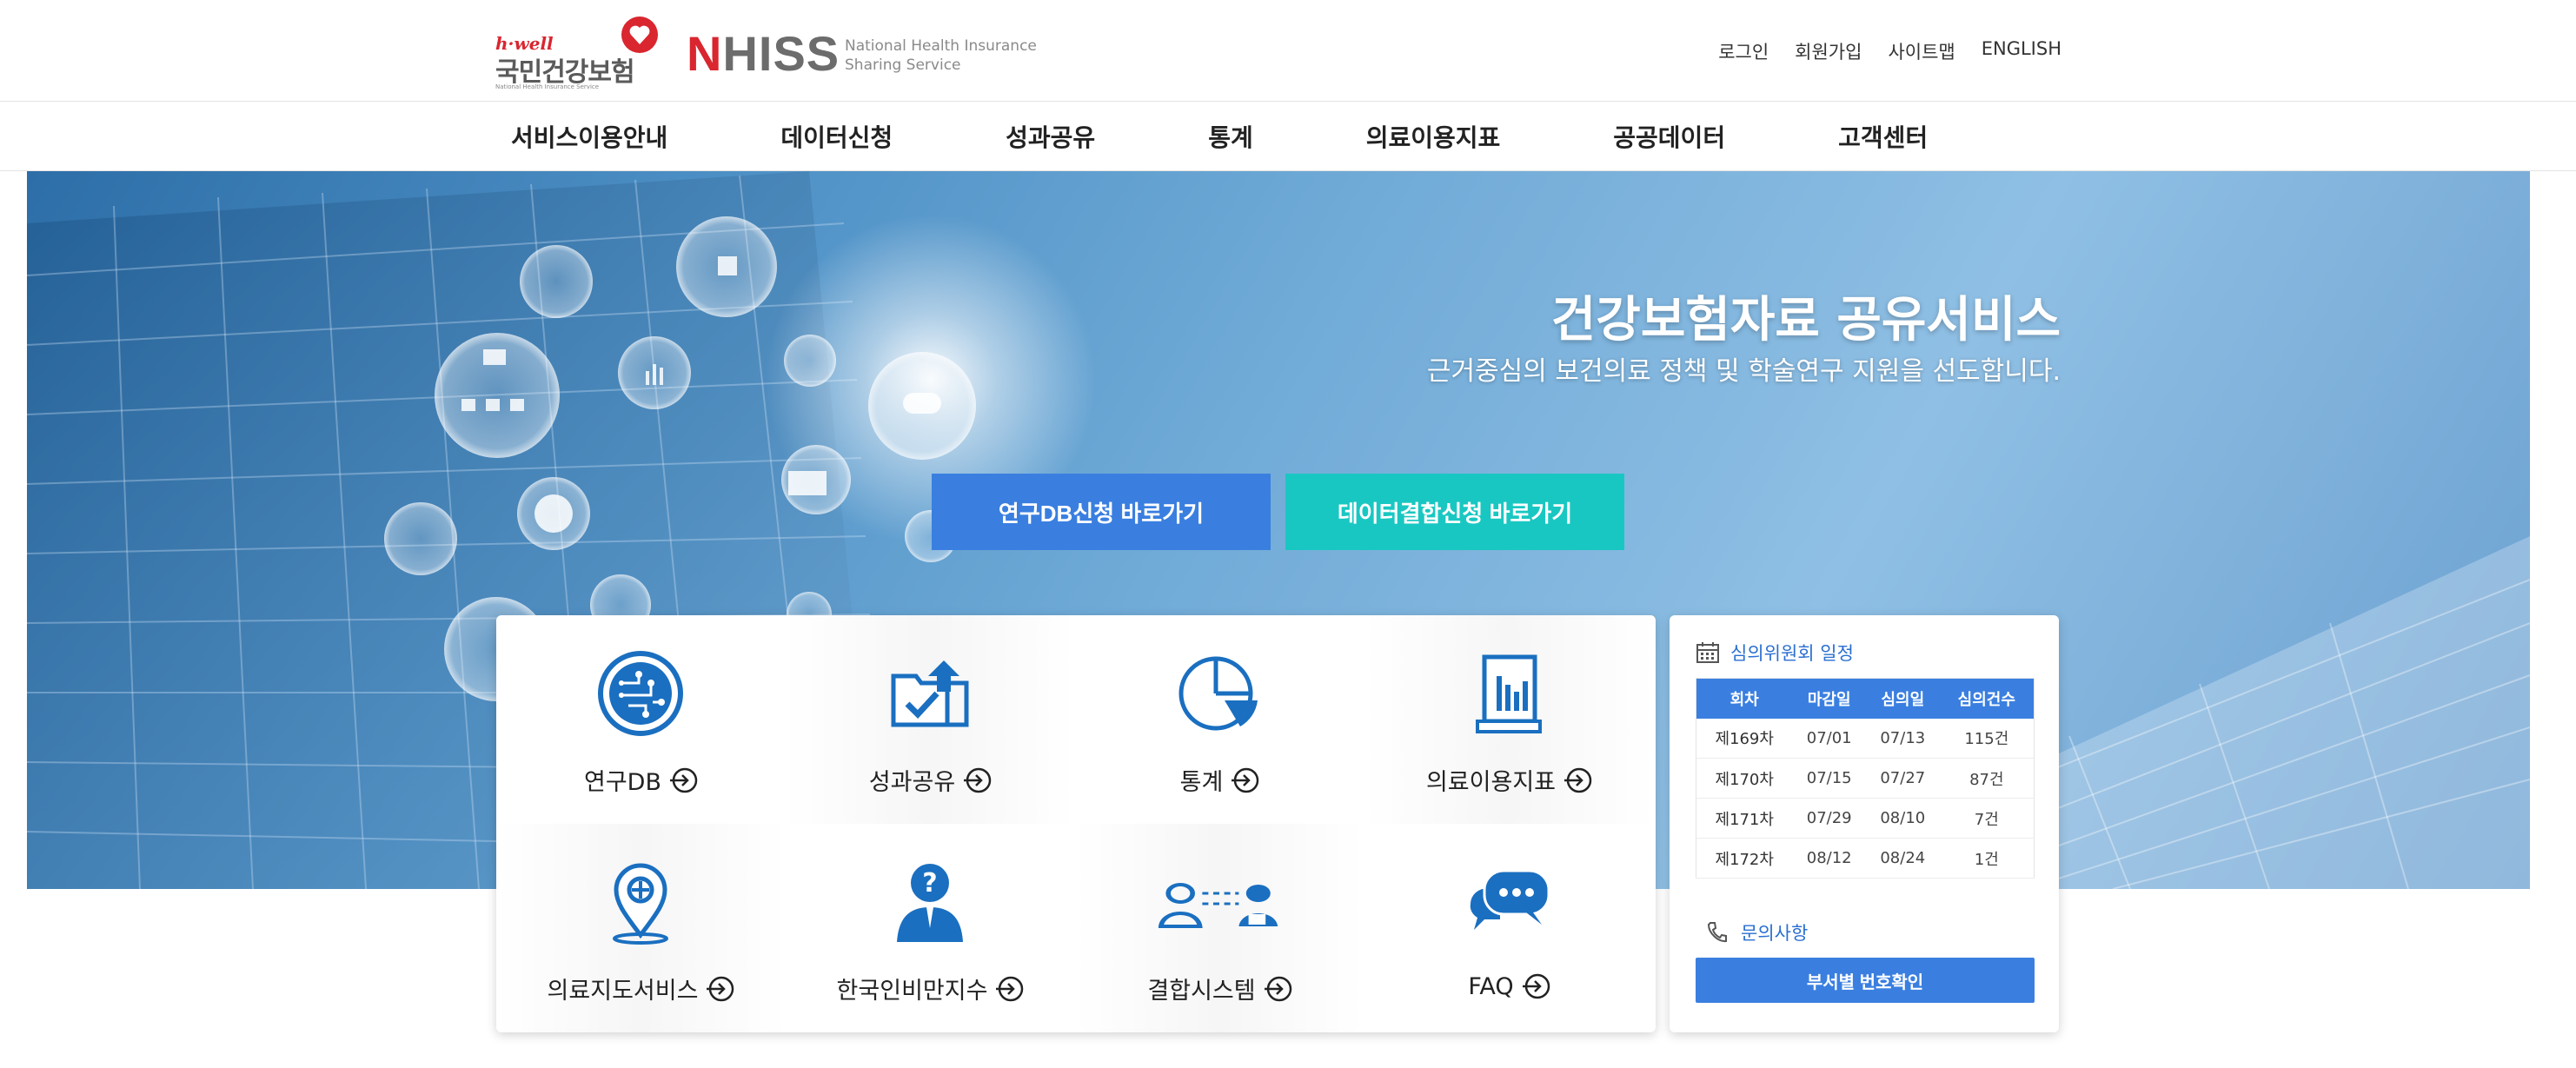  Describe the element at coordinates (1987, 698) in the screenshot. I see `col-review-count: 심의건수` at that location.